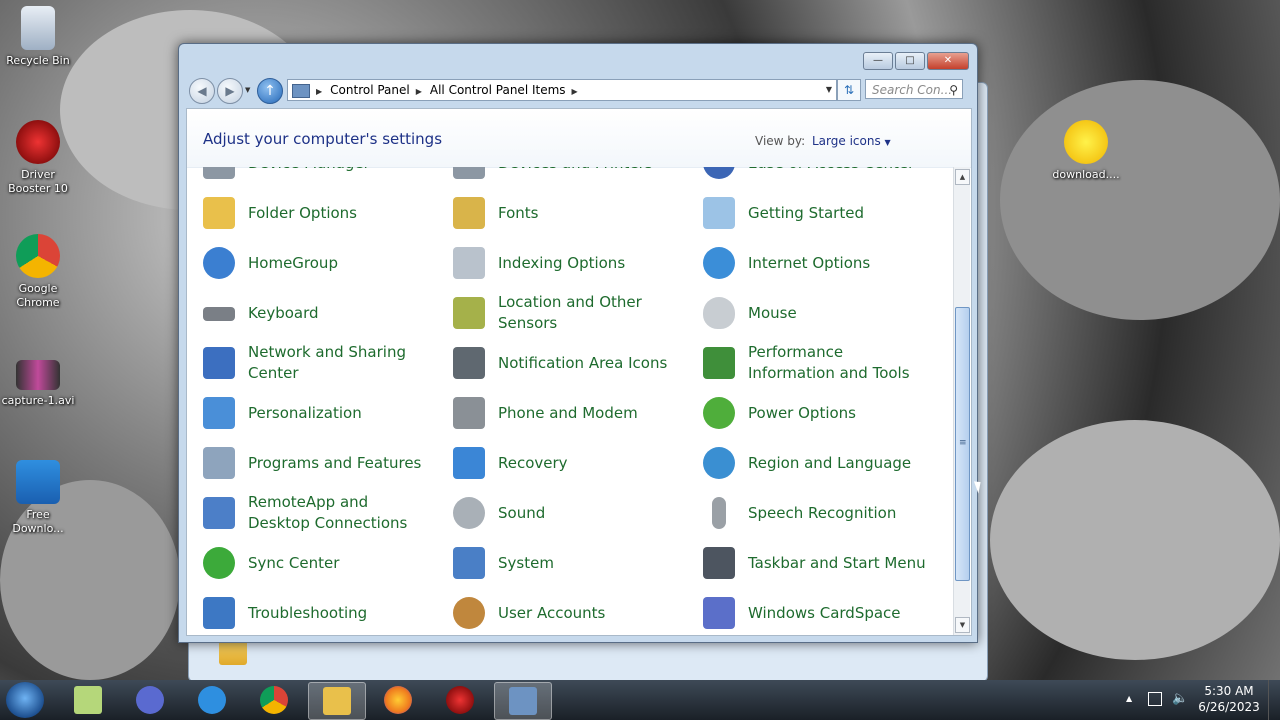 The width and height of the screenshot is (1280, 720). I want to click on vertical-scrollbar: ▲ ≡ ▼, so click(961, 401).